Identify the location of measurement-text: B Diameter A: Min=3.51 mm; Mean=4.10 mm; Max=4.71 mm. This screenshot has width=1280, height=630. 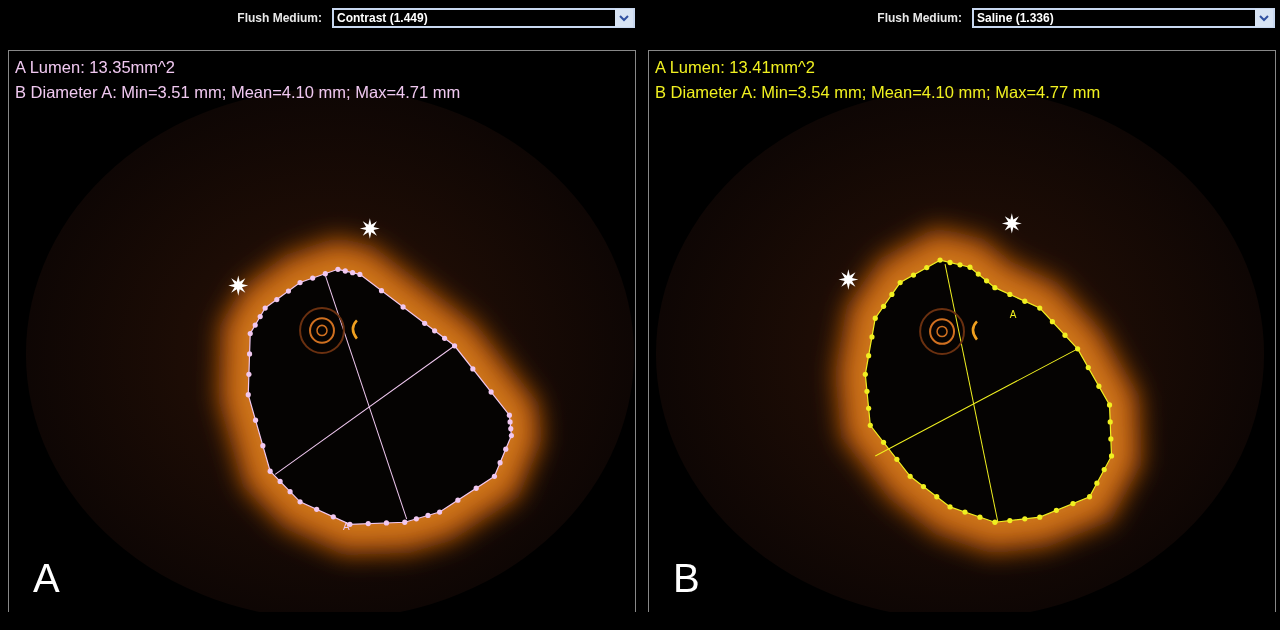
(238, 92).